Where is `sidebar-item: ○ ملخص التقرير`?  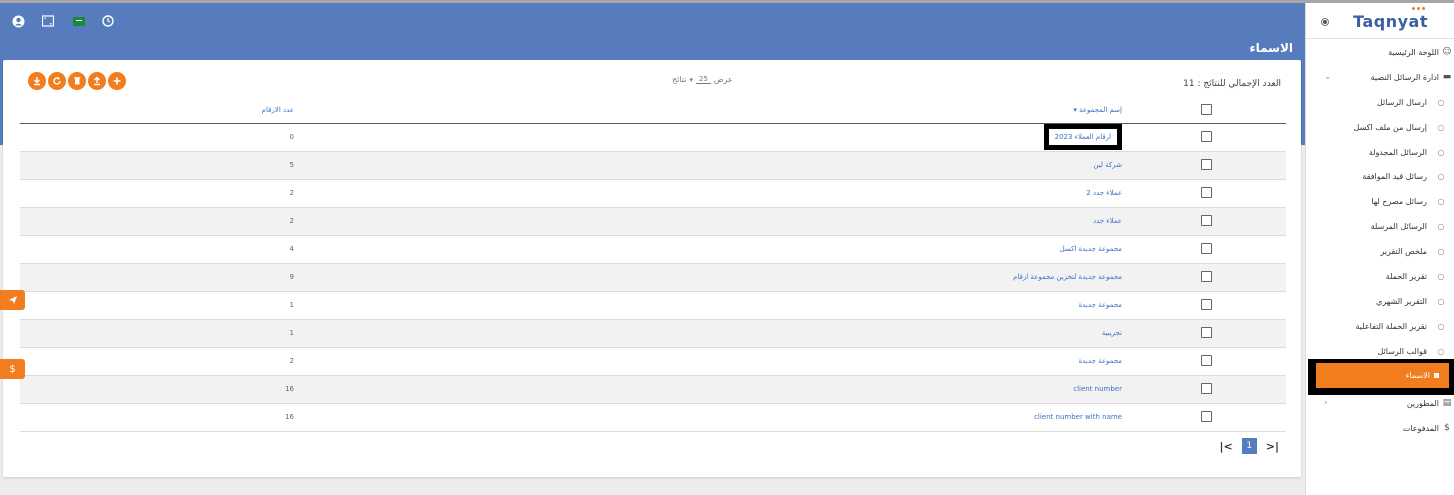 sidebar-item: ○ ملخص التقرير is located at coordinates (1380, 251).